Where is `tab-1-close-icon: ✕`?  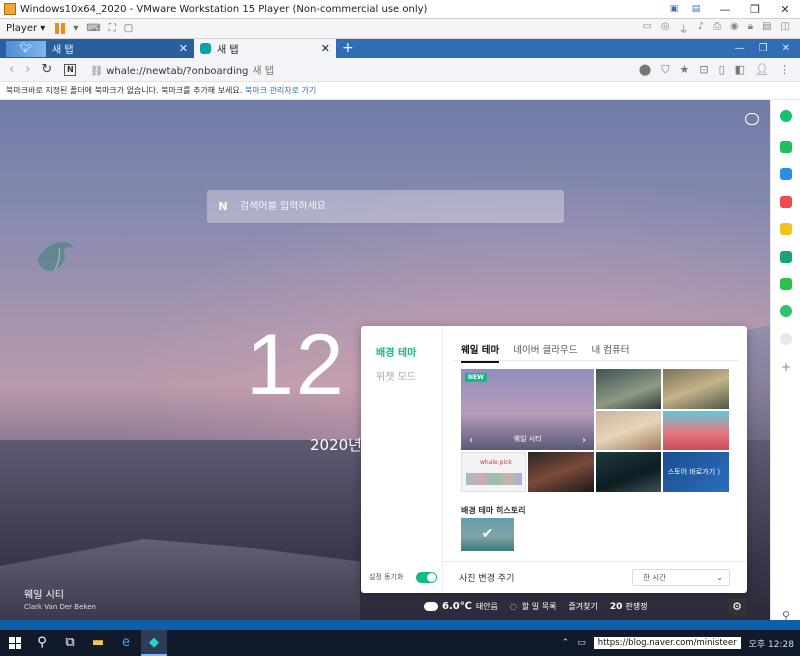
tab-1-close-icon: ✕ is located at coordinates (183, 48).